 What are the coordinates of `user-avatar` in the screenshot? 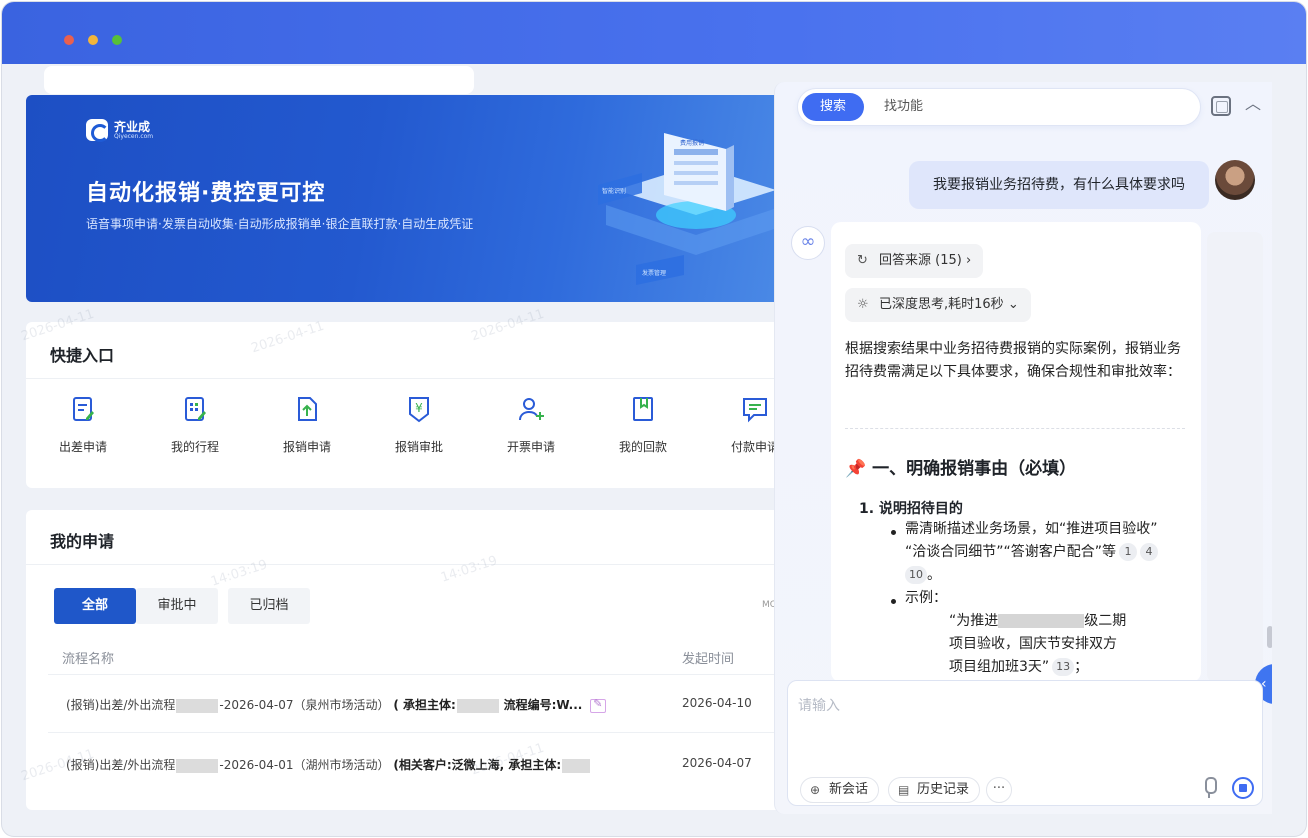 It's located at (1235, 180).